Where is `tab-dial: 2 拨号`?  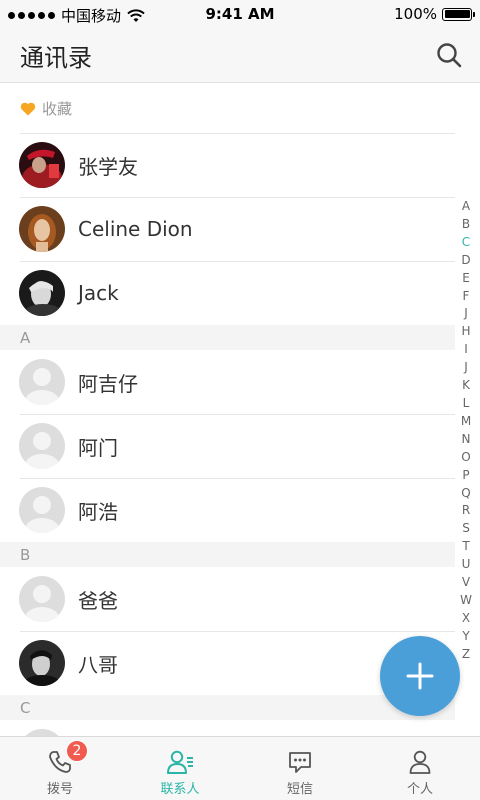
tab-dial: 2 拨号 is located at coordinates (60, 768).